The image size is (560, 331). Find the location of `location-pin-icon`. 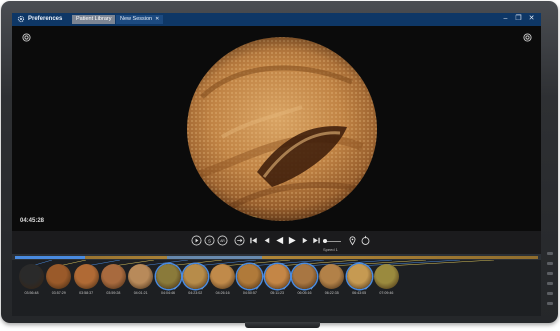

location-pin-icon is located at coordinates (352, 240).